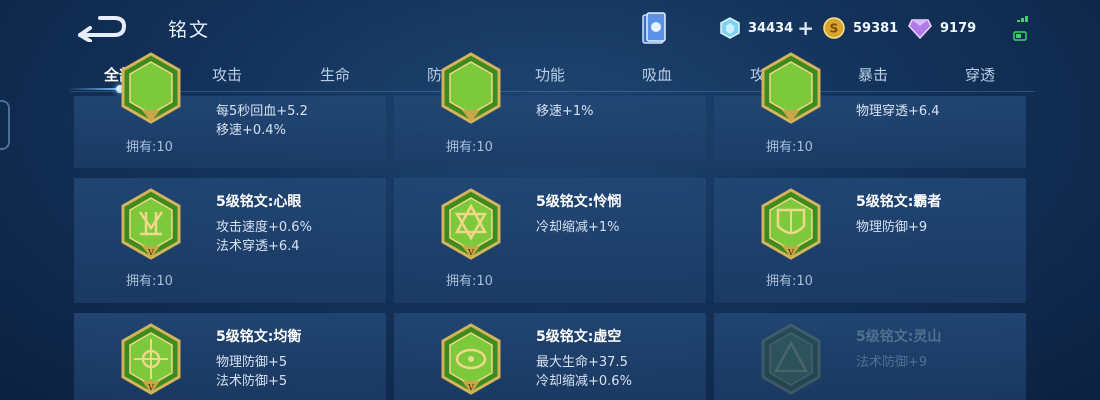 The height and width of the screenshot is (400, 1100). I want to click on gold-amount: 59381, so click(876, 28).